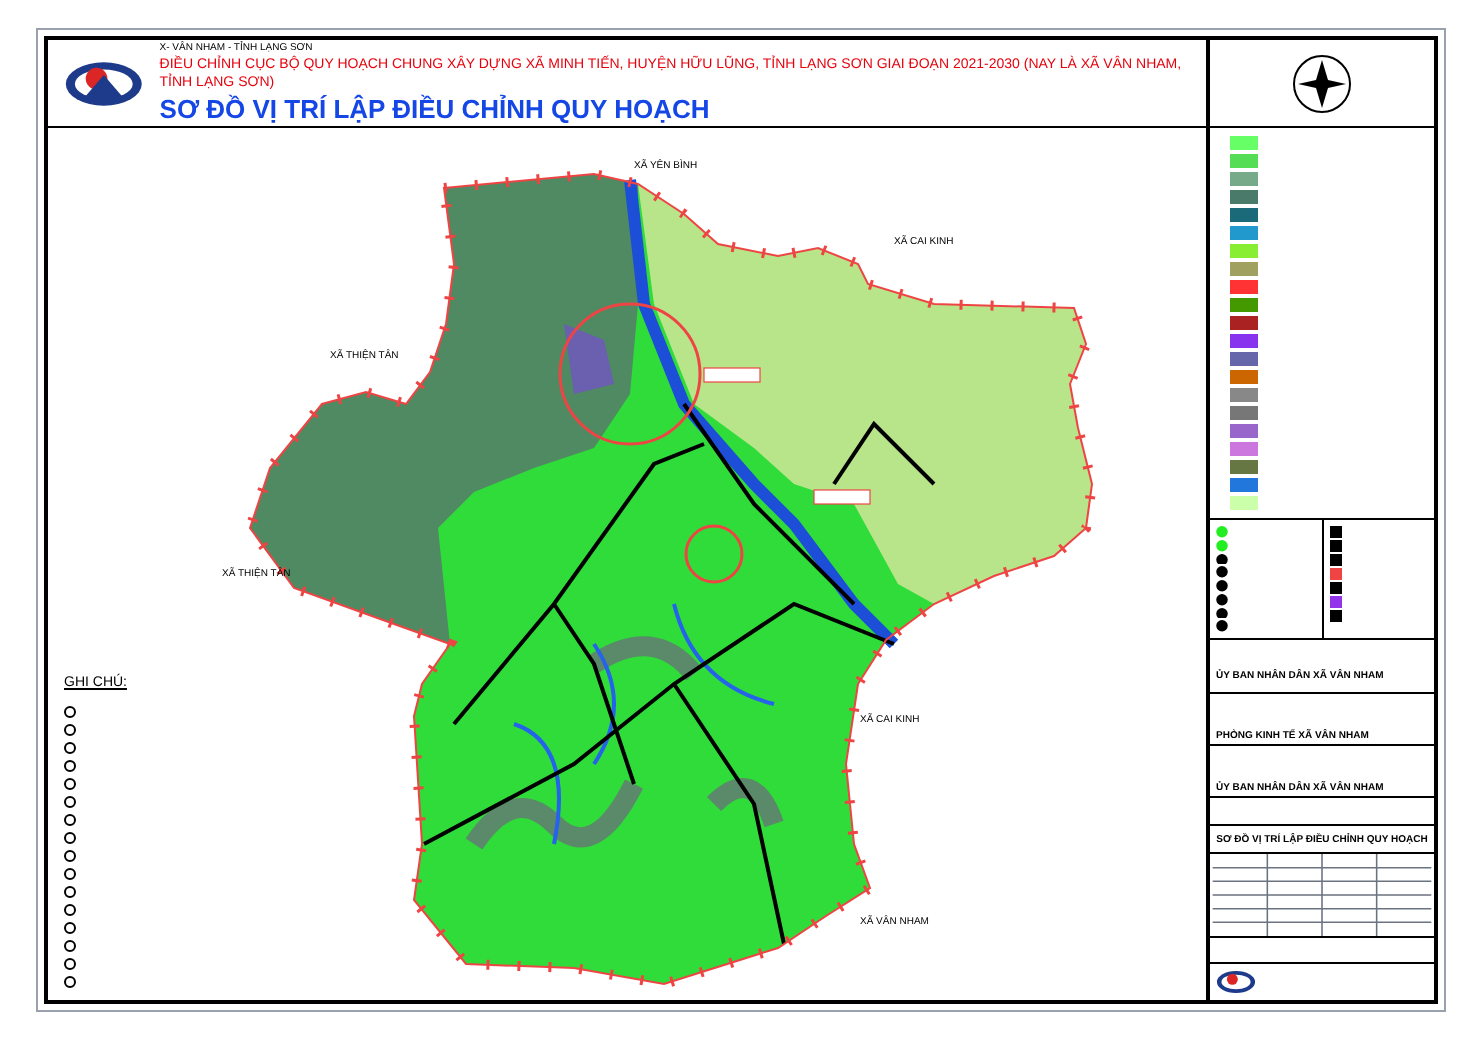 The image size is (1478, 1044). Describe the element at coordinates (435, 108) in the screenshot. I see `drawing-title: SƠ ĐỒ VỊ TRÍ LẬP ĐIỀU CHỈNH QUY HOẠCH` at that location.